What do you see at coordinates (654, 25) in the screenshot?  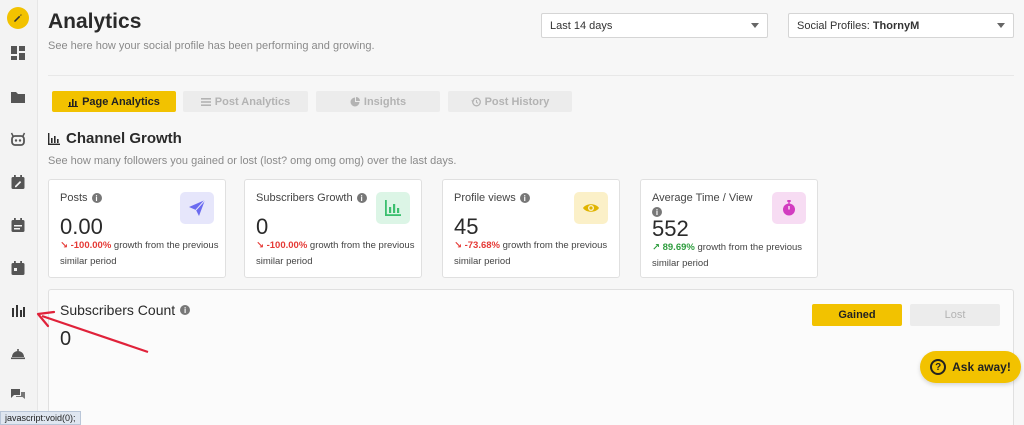 I see `date-range-select: Last 14 days` at bounding box center [654, 25].